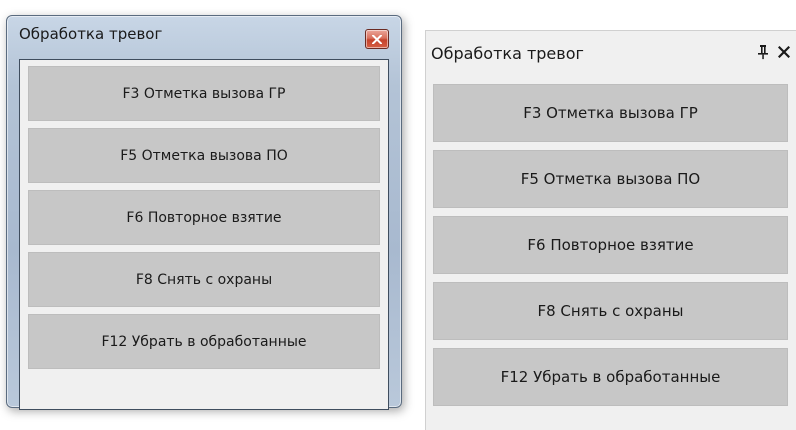  I want to click on window-title: Обработка тревог, so click(91, 34).